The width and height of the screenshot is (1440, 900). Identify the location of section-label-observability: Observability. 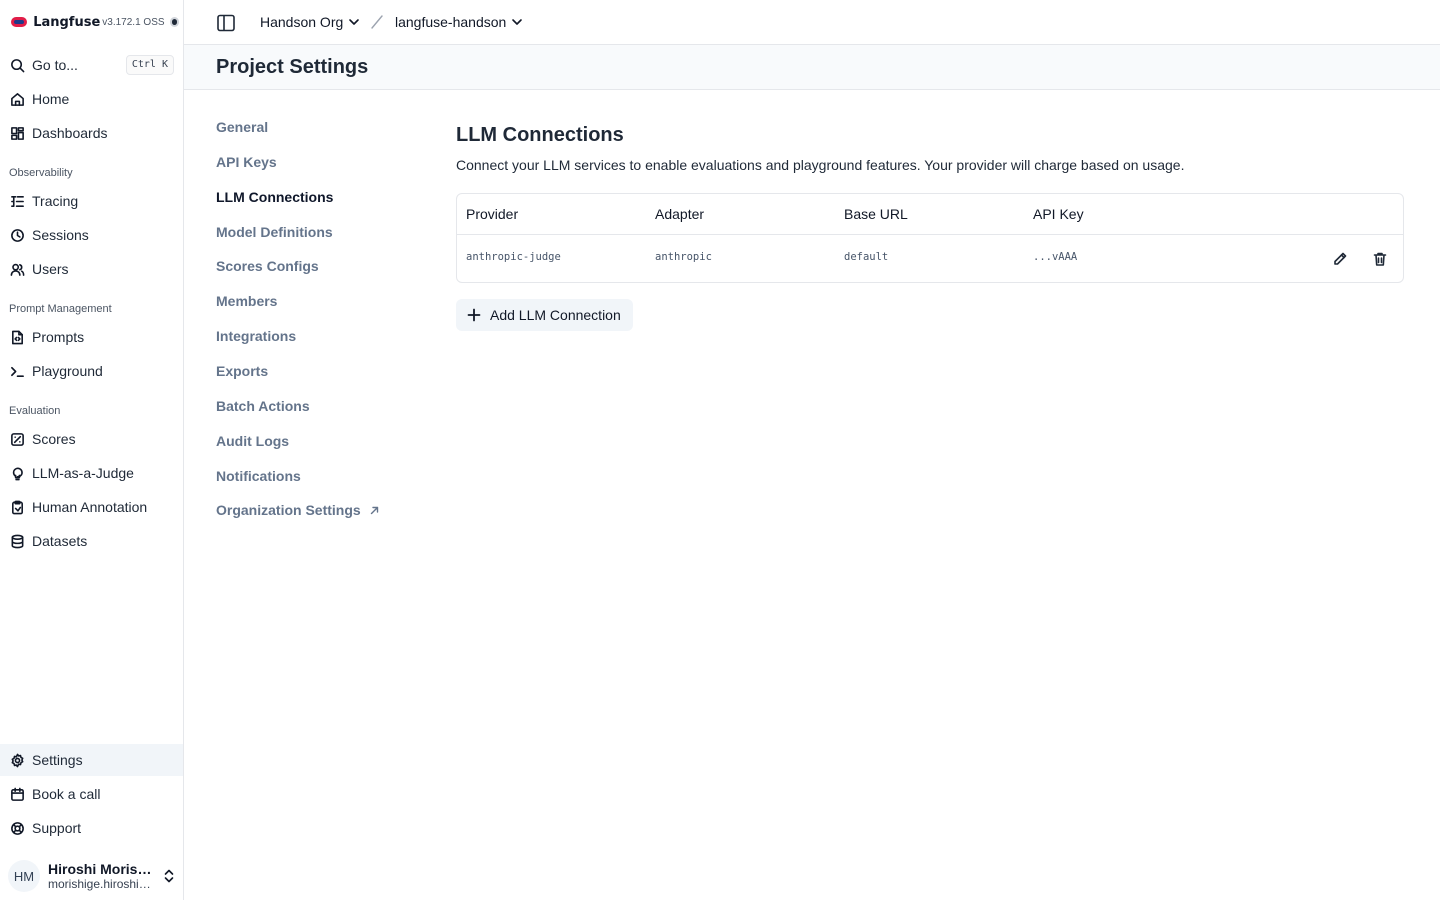
(41, 173).